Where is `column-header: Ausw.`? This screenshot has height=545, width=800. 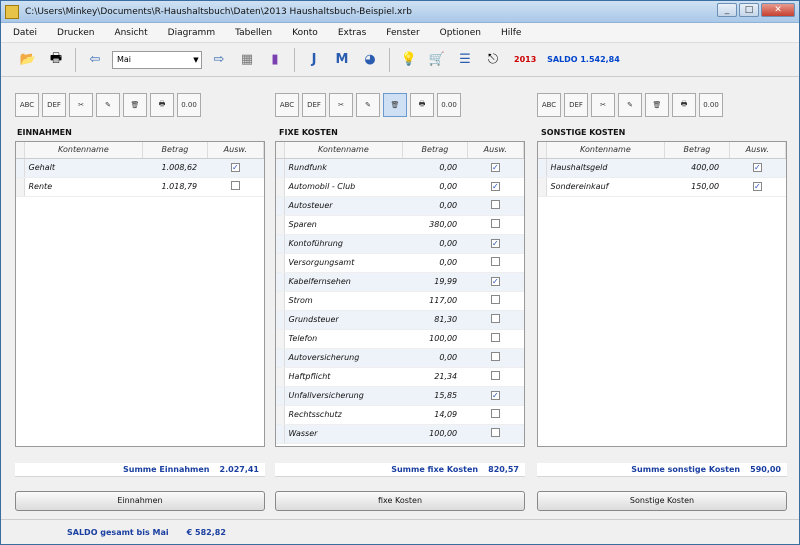 column-header: Ausw. is located at coordinates (236, 150).